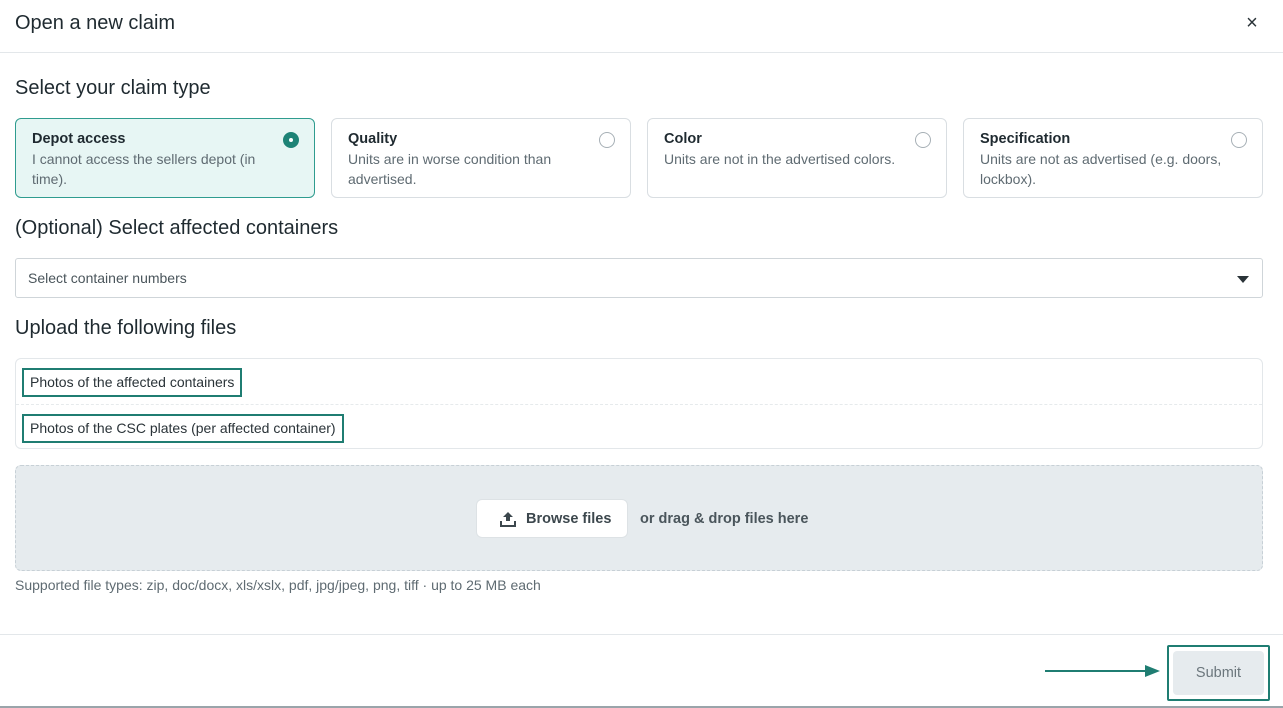  Describe the element at coordinates (107, 278) in the screenshot. I see `select-placeholder: Select container numbers` at that location.